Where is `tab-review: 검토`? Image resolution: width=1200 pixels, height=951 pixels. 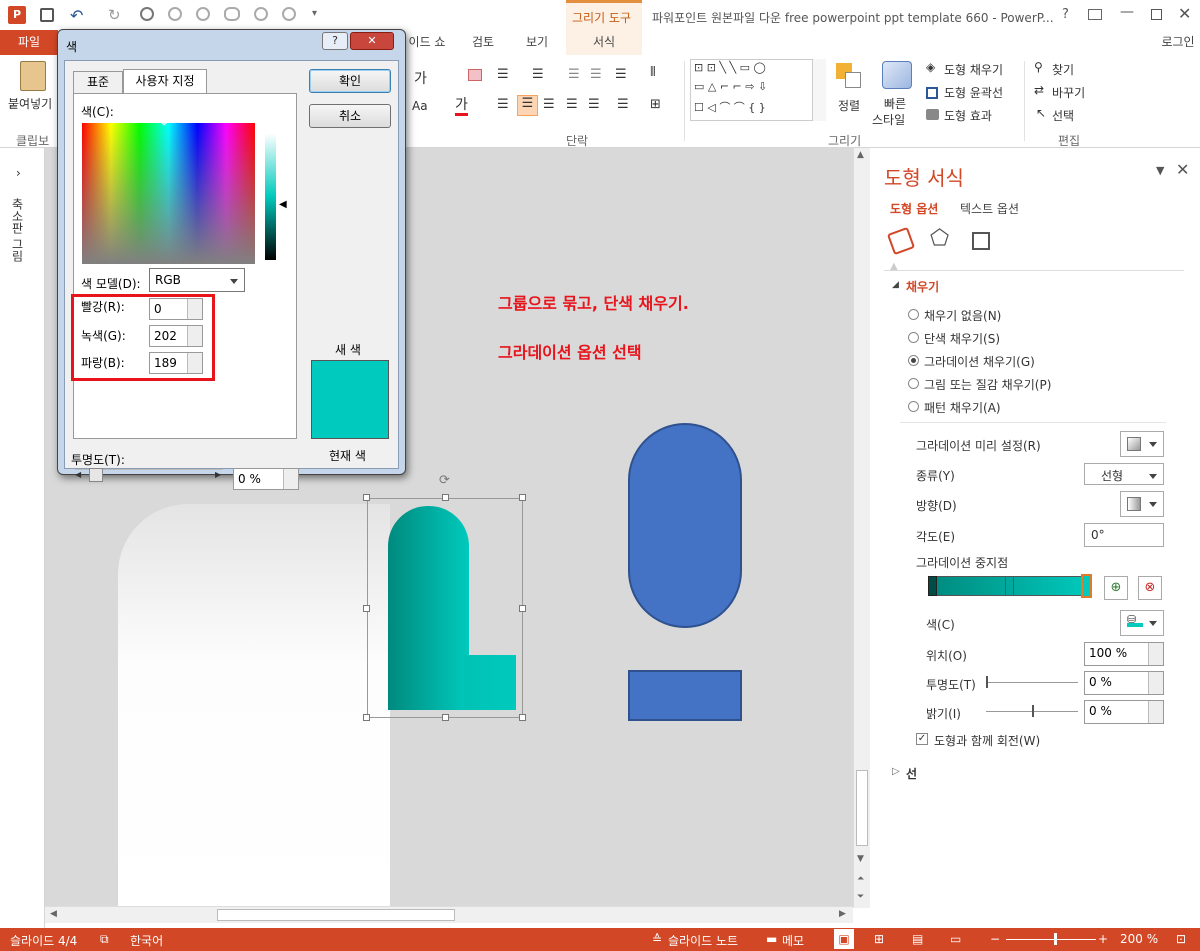
tab-review: 검토 is located at coordinates (483, 42).